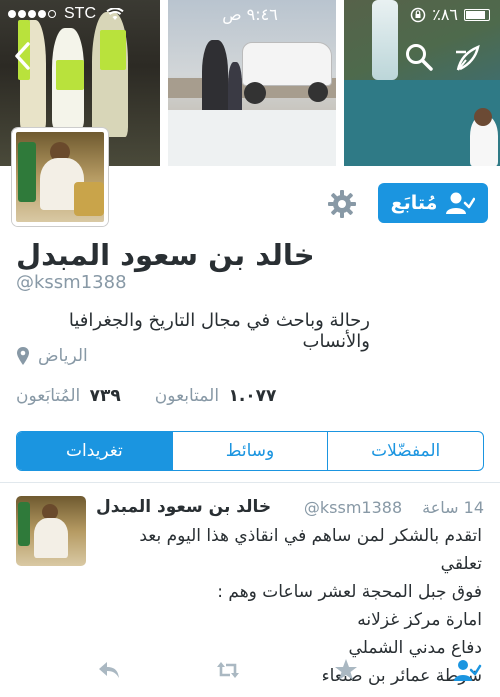 The image size is (500, 697). I want to click on profile-stats: ٧٣٩ المُتابَعون ١.٠٧٧ المتابعون, so click(146, 396).